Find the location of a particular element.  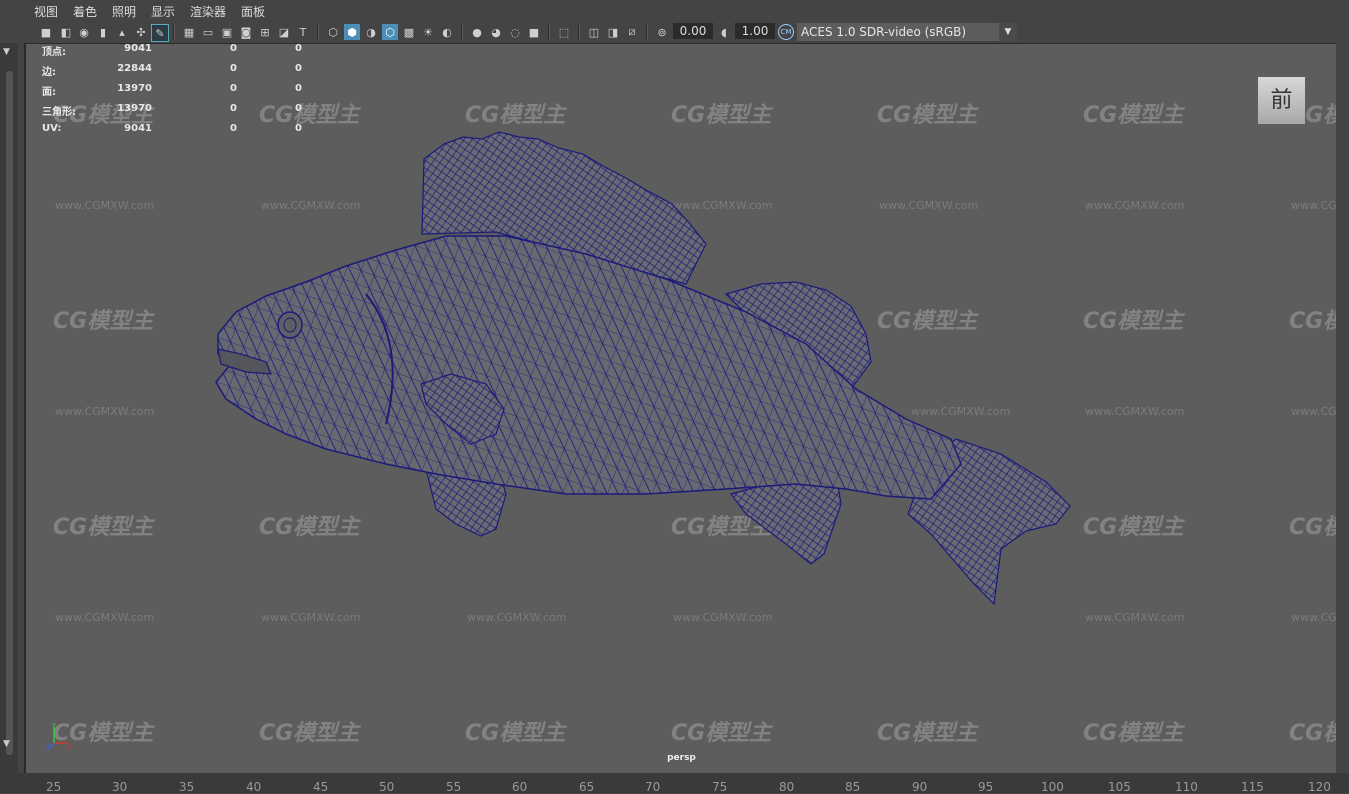

camera-select-icon: ■ is located at coordinates (46, 32).